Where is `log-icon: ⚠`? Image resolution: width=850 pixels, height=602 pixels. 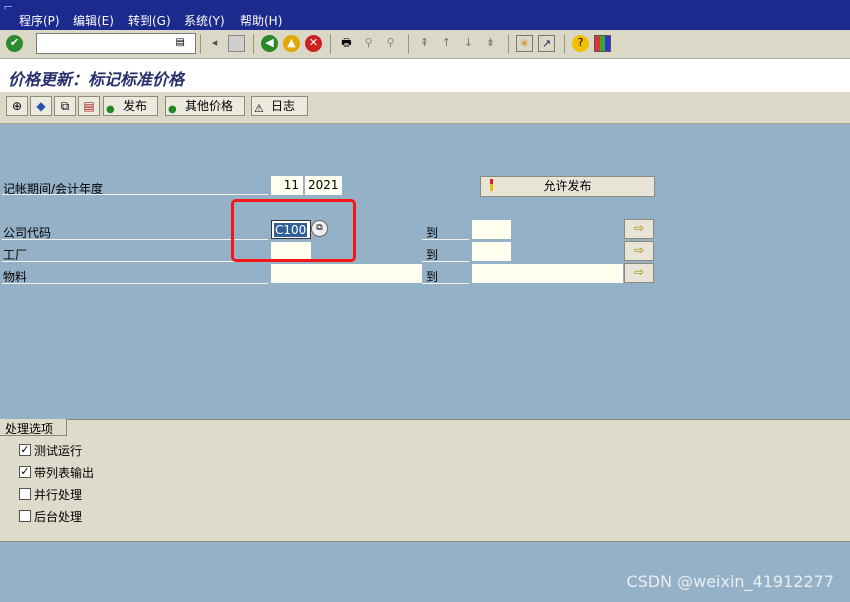
log-icon: ⚠ is located at coordinates (259, 108).